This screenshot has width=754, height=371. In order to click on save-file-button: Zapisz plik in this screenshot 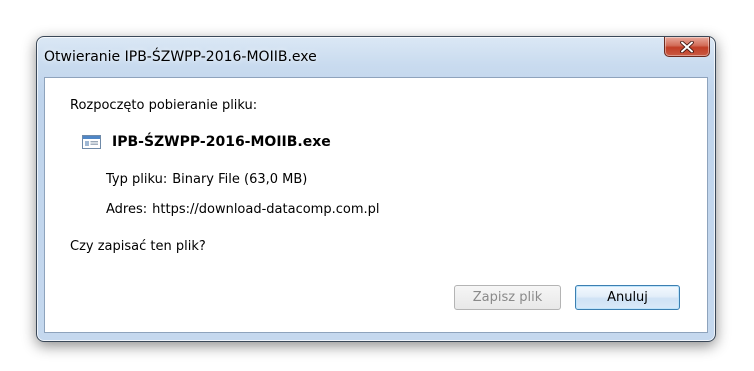, I will do `click(507, 297)`.